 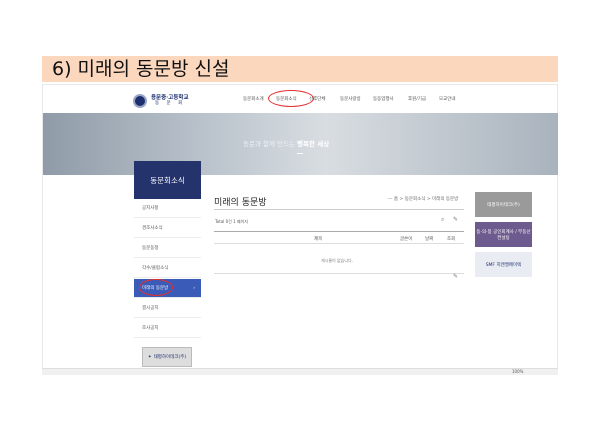 What do you see at coordinates (350, 99) in the screenshot?
I see `nav-item-community: 동문사랑방` at bounding box center [350, 99].